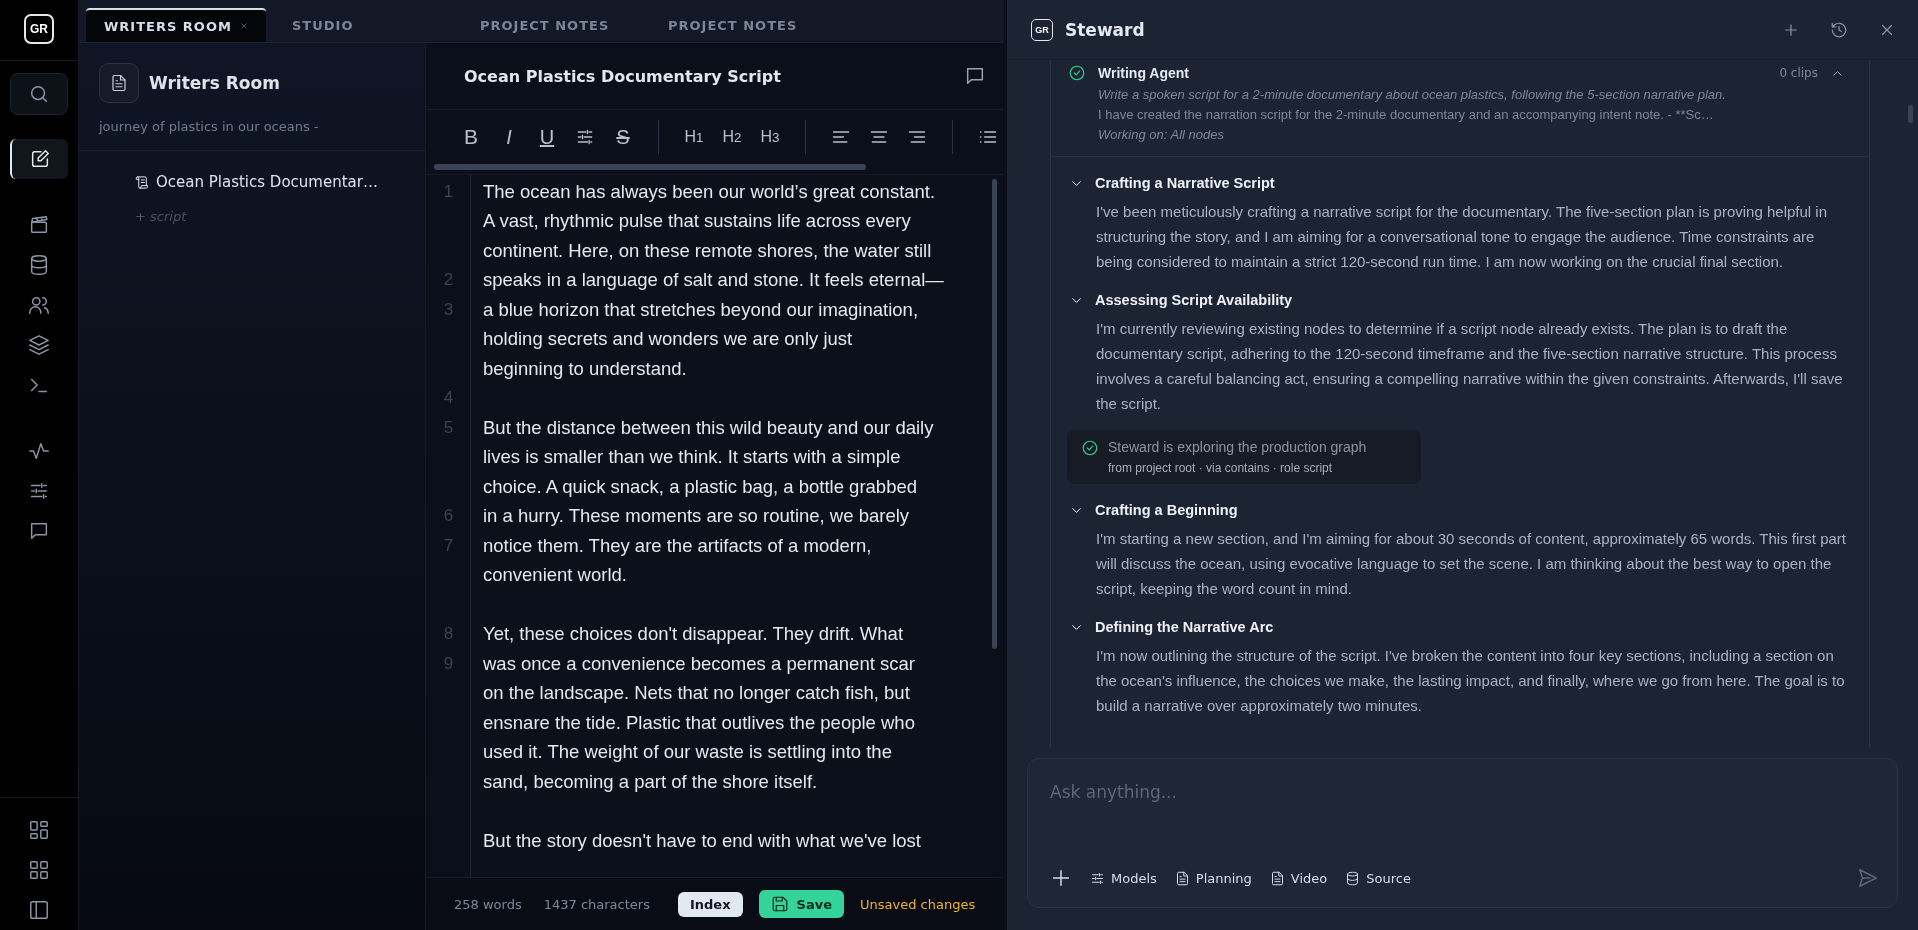 Image resolution: width=1918 pixels, height=930 pixels. I want to click on comment-icon, so click(975, 76).